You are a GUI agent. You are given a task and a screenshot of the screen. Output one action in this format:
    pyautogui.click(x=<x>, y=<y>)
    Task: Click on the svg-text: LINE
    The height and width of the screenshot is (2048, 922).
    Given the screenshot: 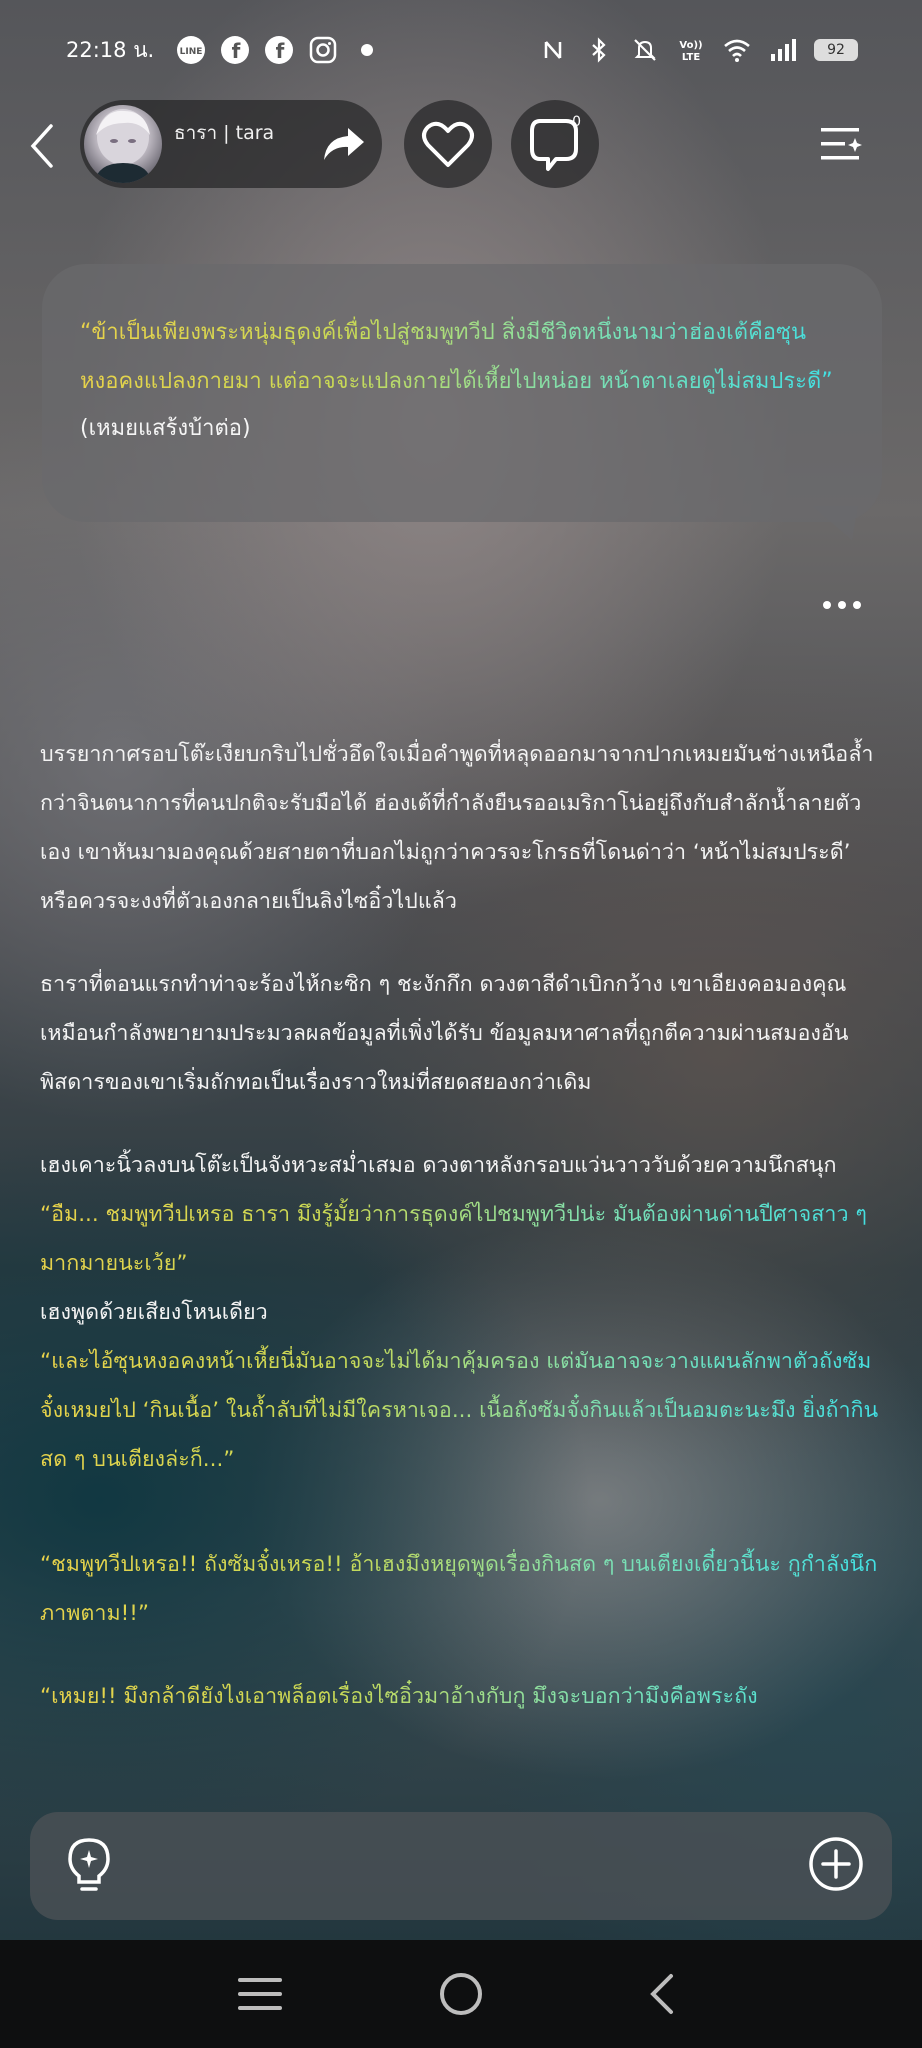 What is the action you would take?
    pyautogui.click(x=191, y=52)
    